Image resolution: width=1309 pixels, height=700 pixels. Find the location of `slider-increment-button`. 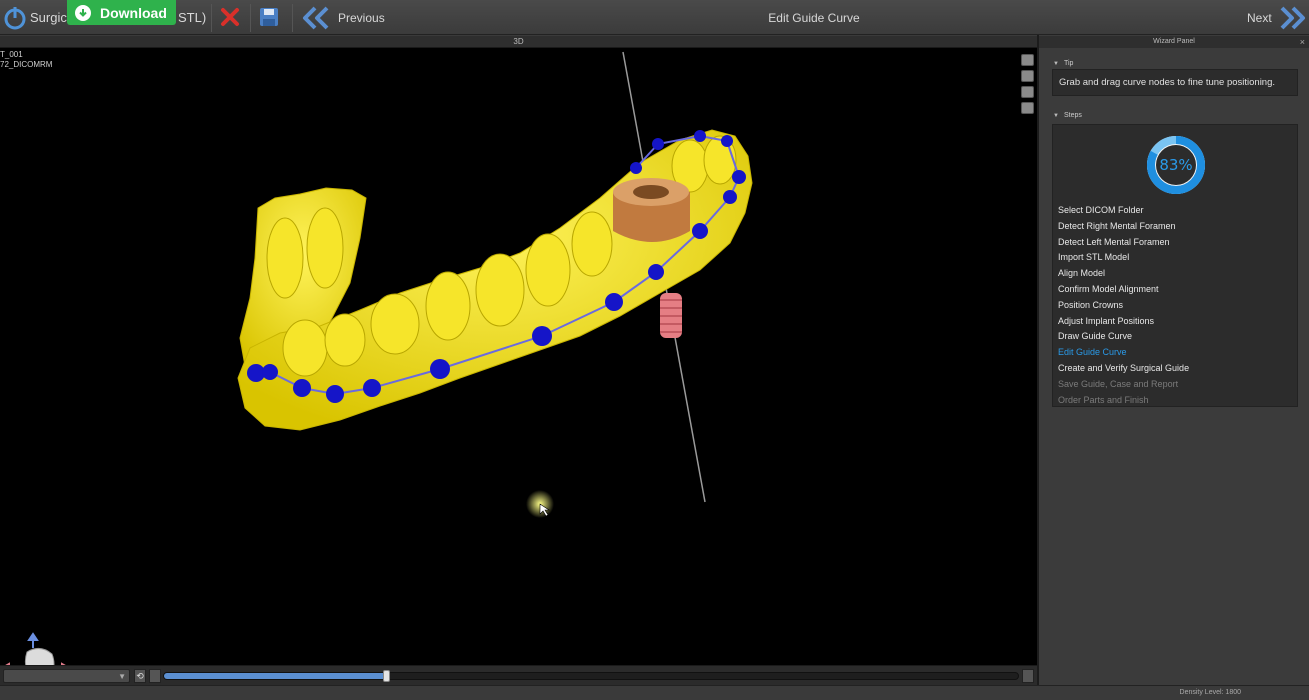

slider-increment-button is located at coordinates (1028, 676).